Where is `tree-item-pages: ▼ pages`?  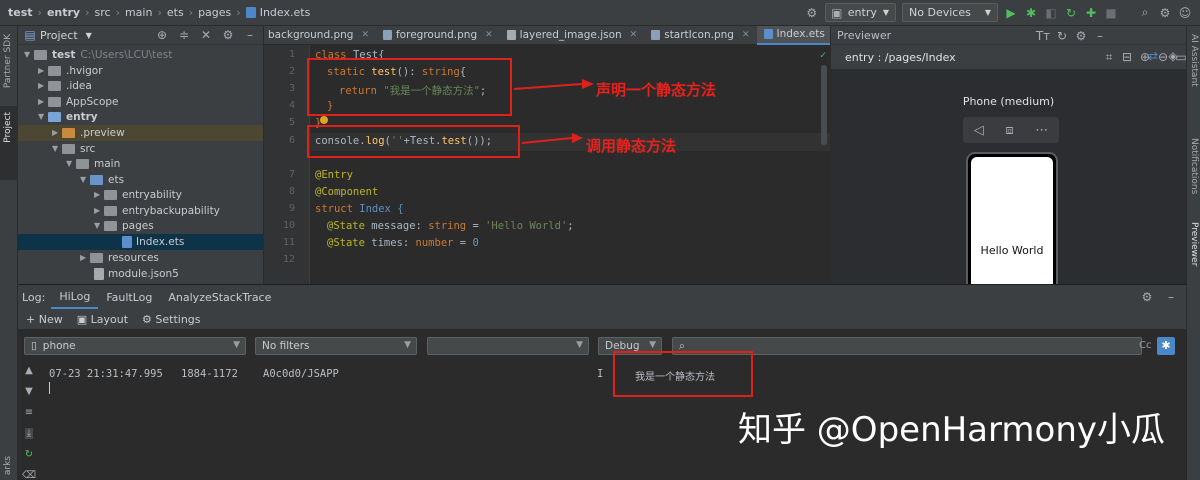
tree-item-pages: ▼ pages is located at coordinates (124, 226).